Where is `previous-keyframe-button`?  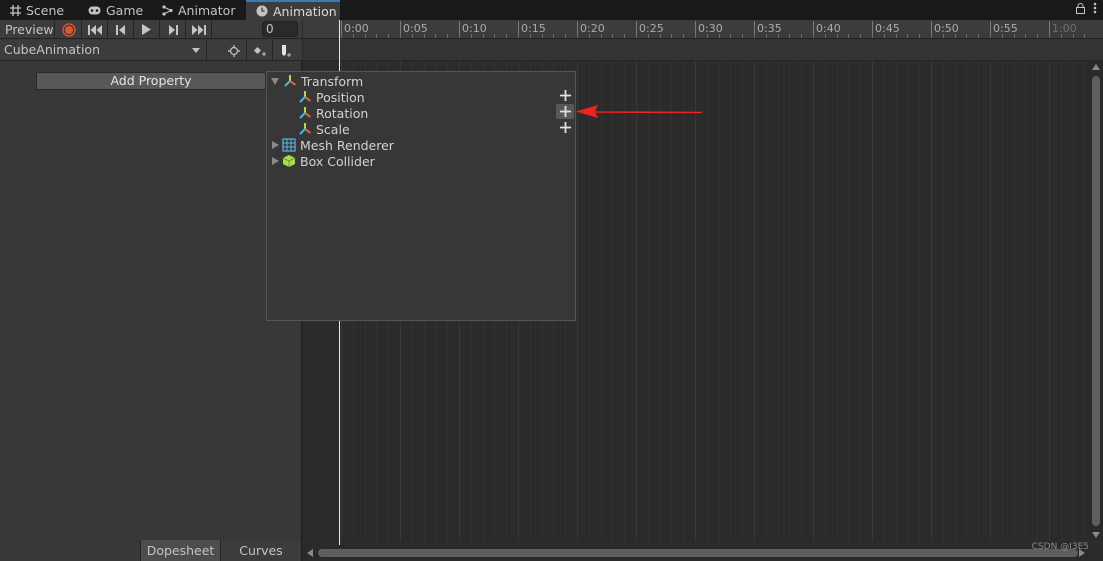
previous-keyframe-button is located at coordinates (121, 29).